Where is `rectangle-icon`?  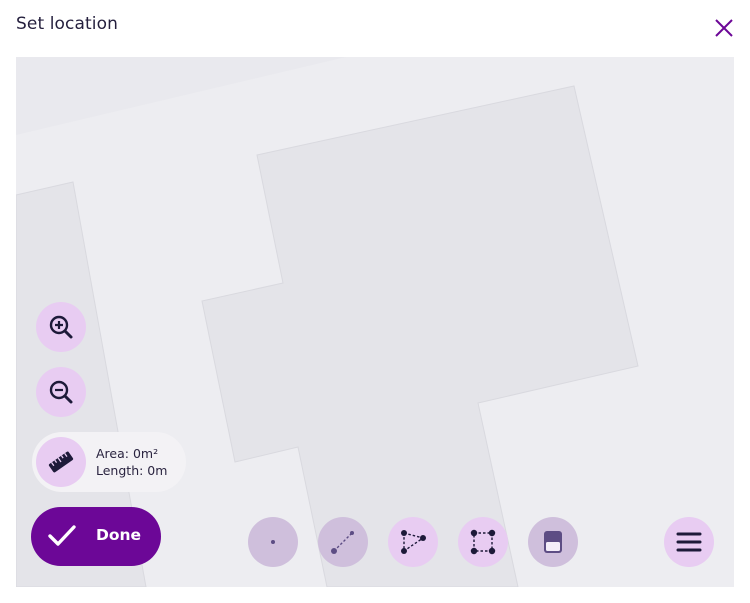 rectangle-icon is located at coordinates (483, 542).